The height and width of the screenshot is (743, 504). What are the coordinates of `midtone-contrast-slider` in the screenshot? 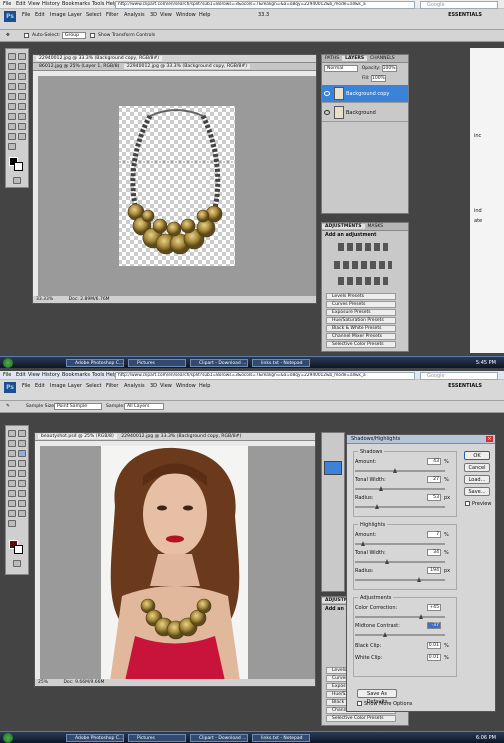 It's located at (400, 634).